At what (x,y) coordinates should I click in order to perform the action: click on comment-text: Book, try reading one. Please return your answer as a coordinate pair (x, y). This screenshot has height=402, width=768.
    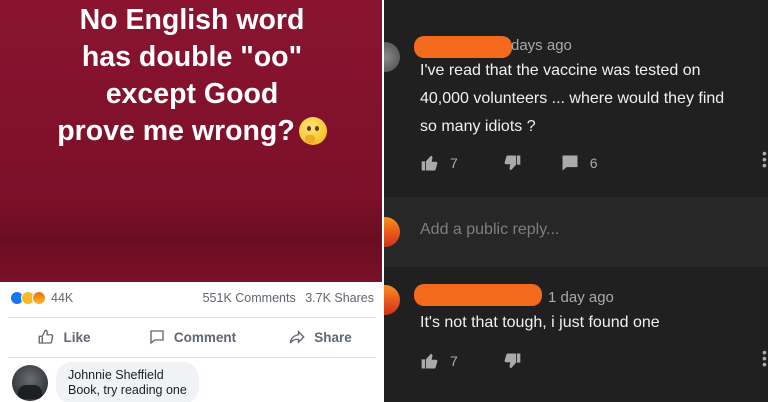
    Looking at the image, I should click on (127, 390).